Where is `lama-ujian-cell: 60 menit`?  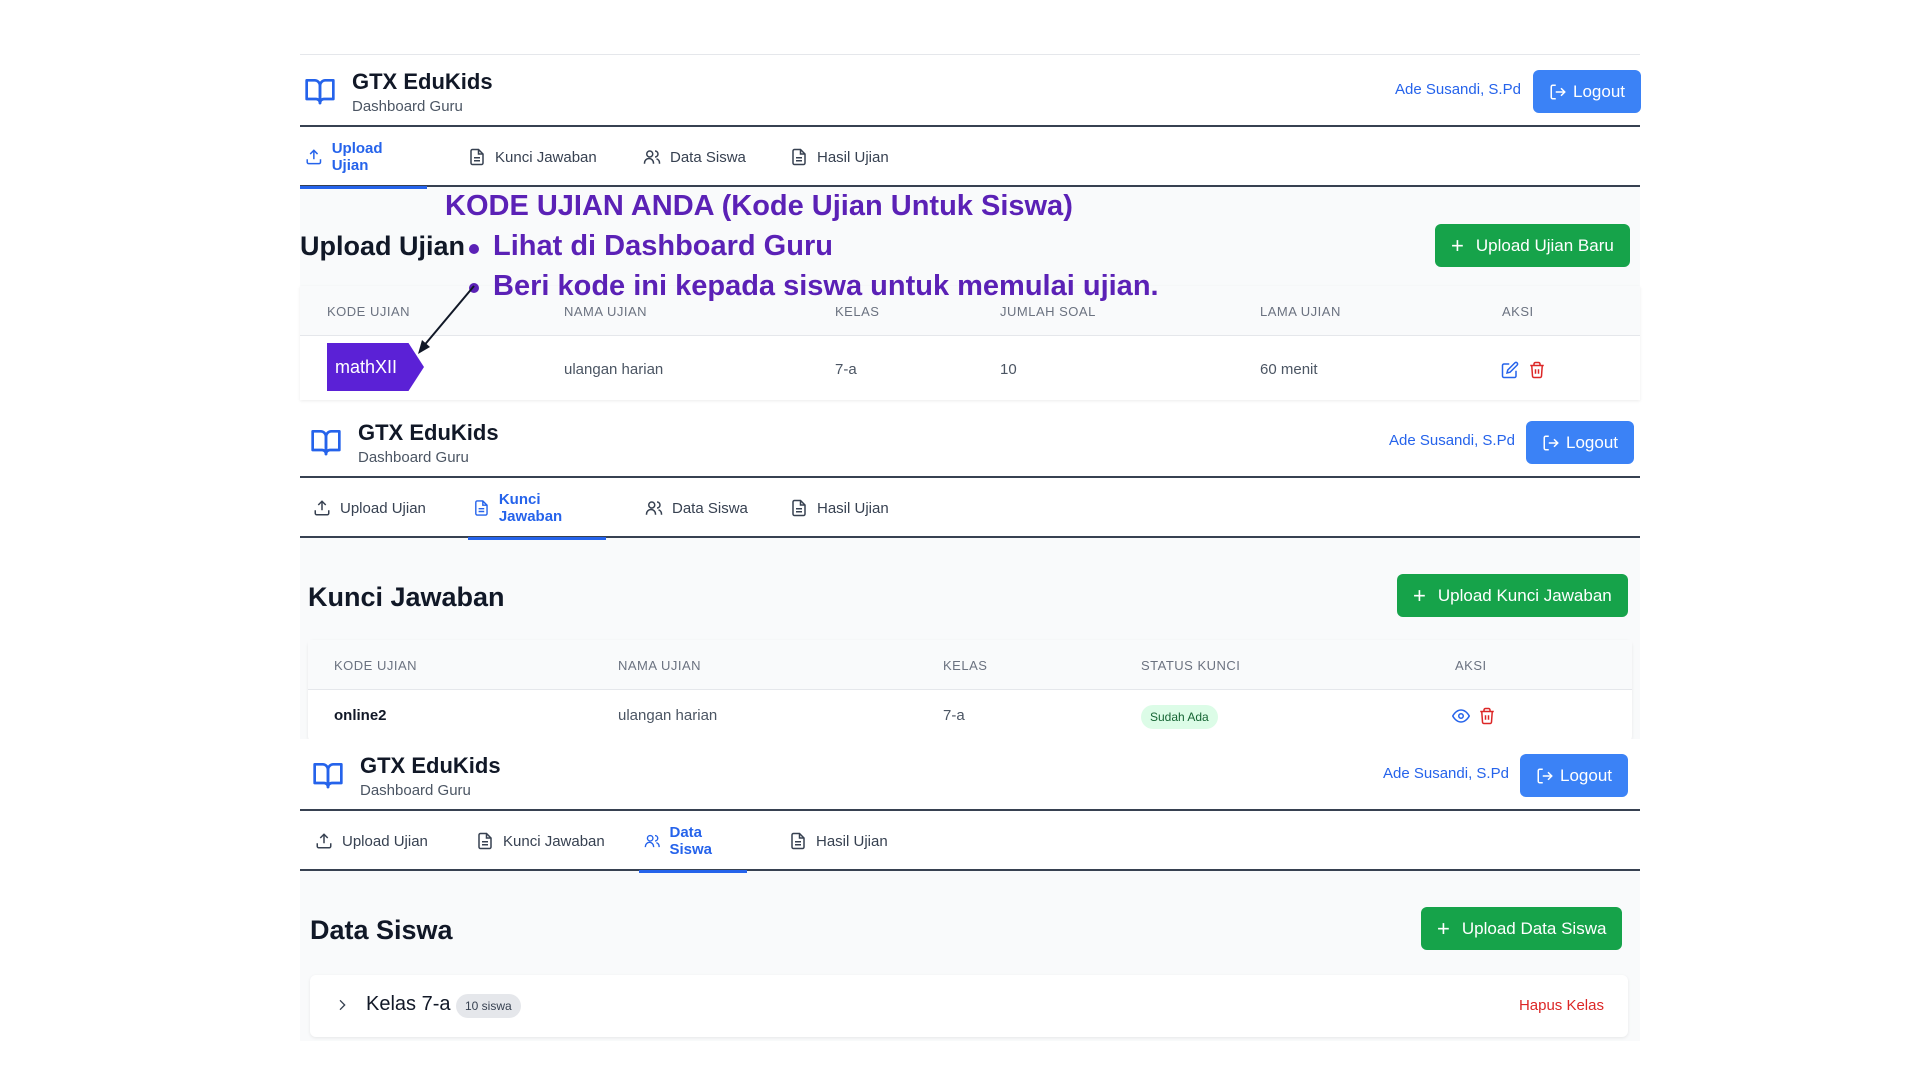
lama-ujian-cell: 60 menit is located at coordinates (1289, 369).